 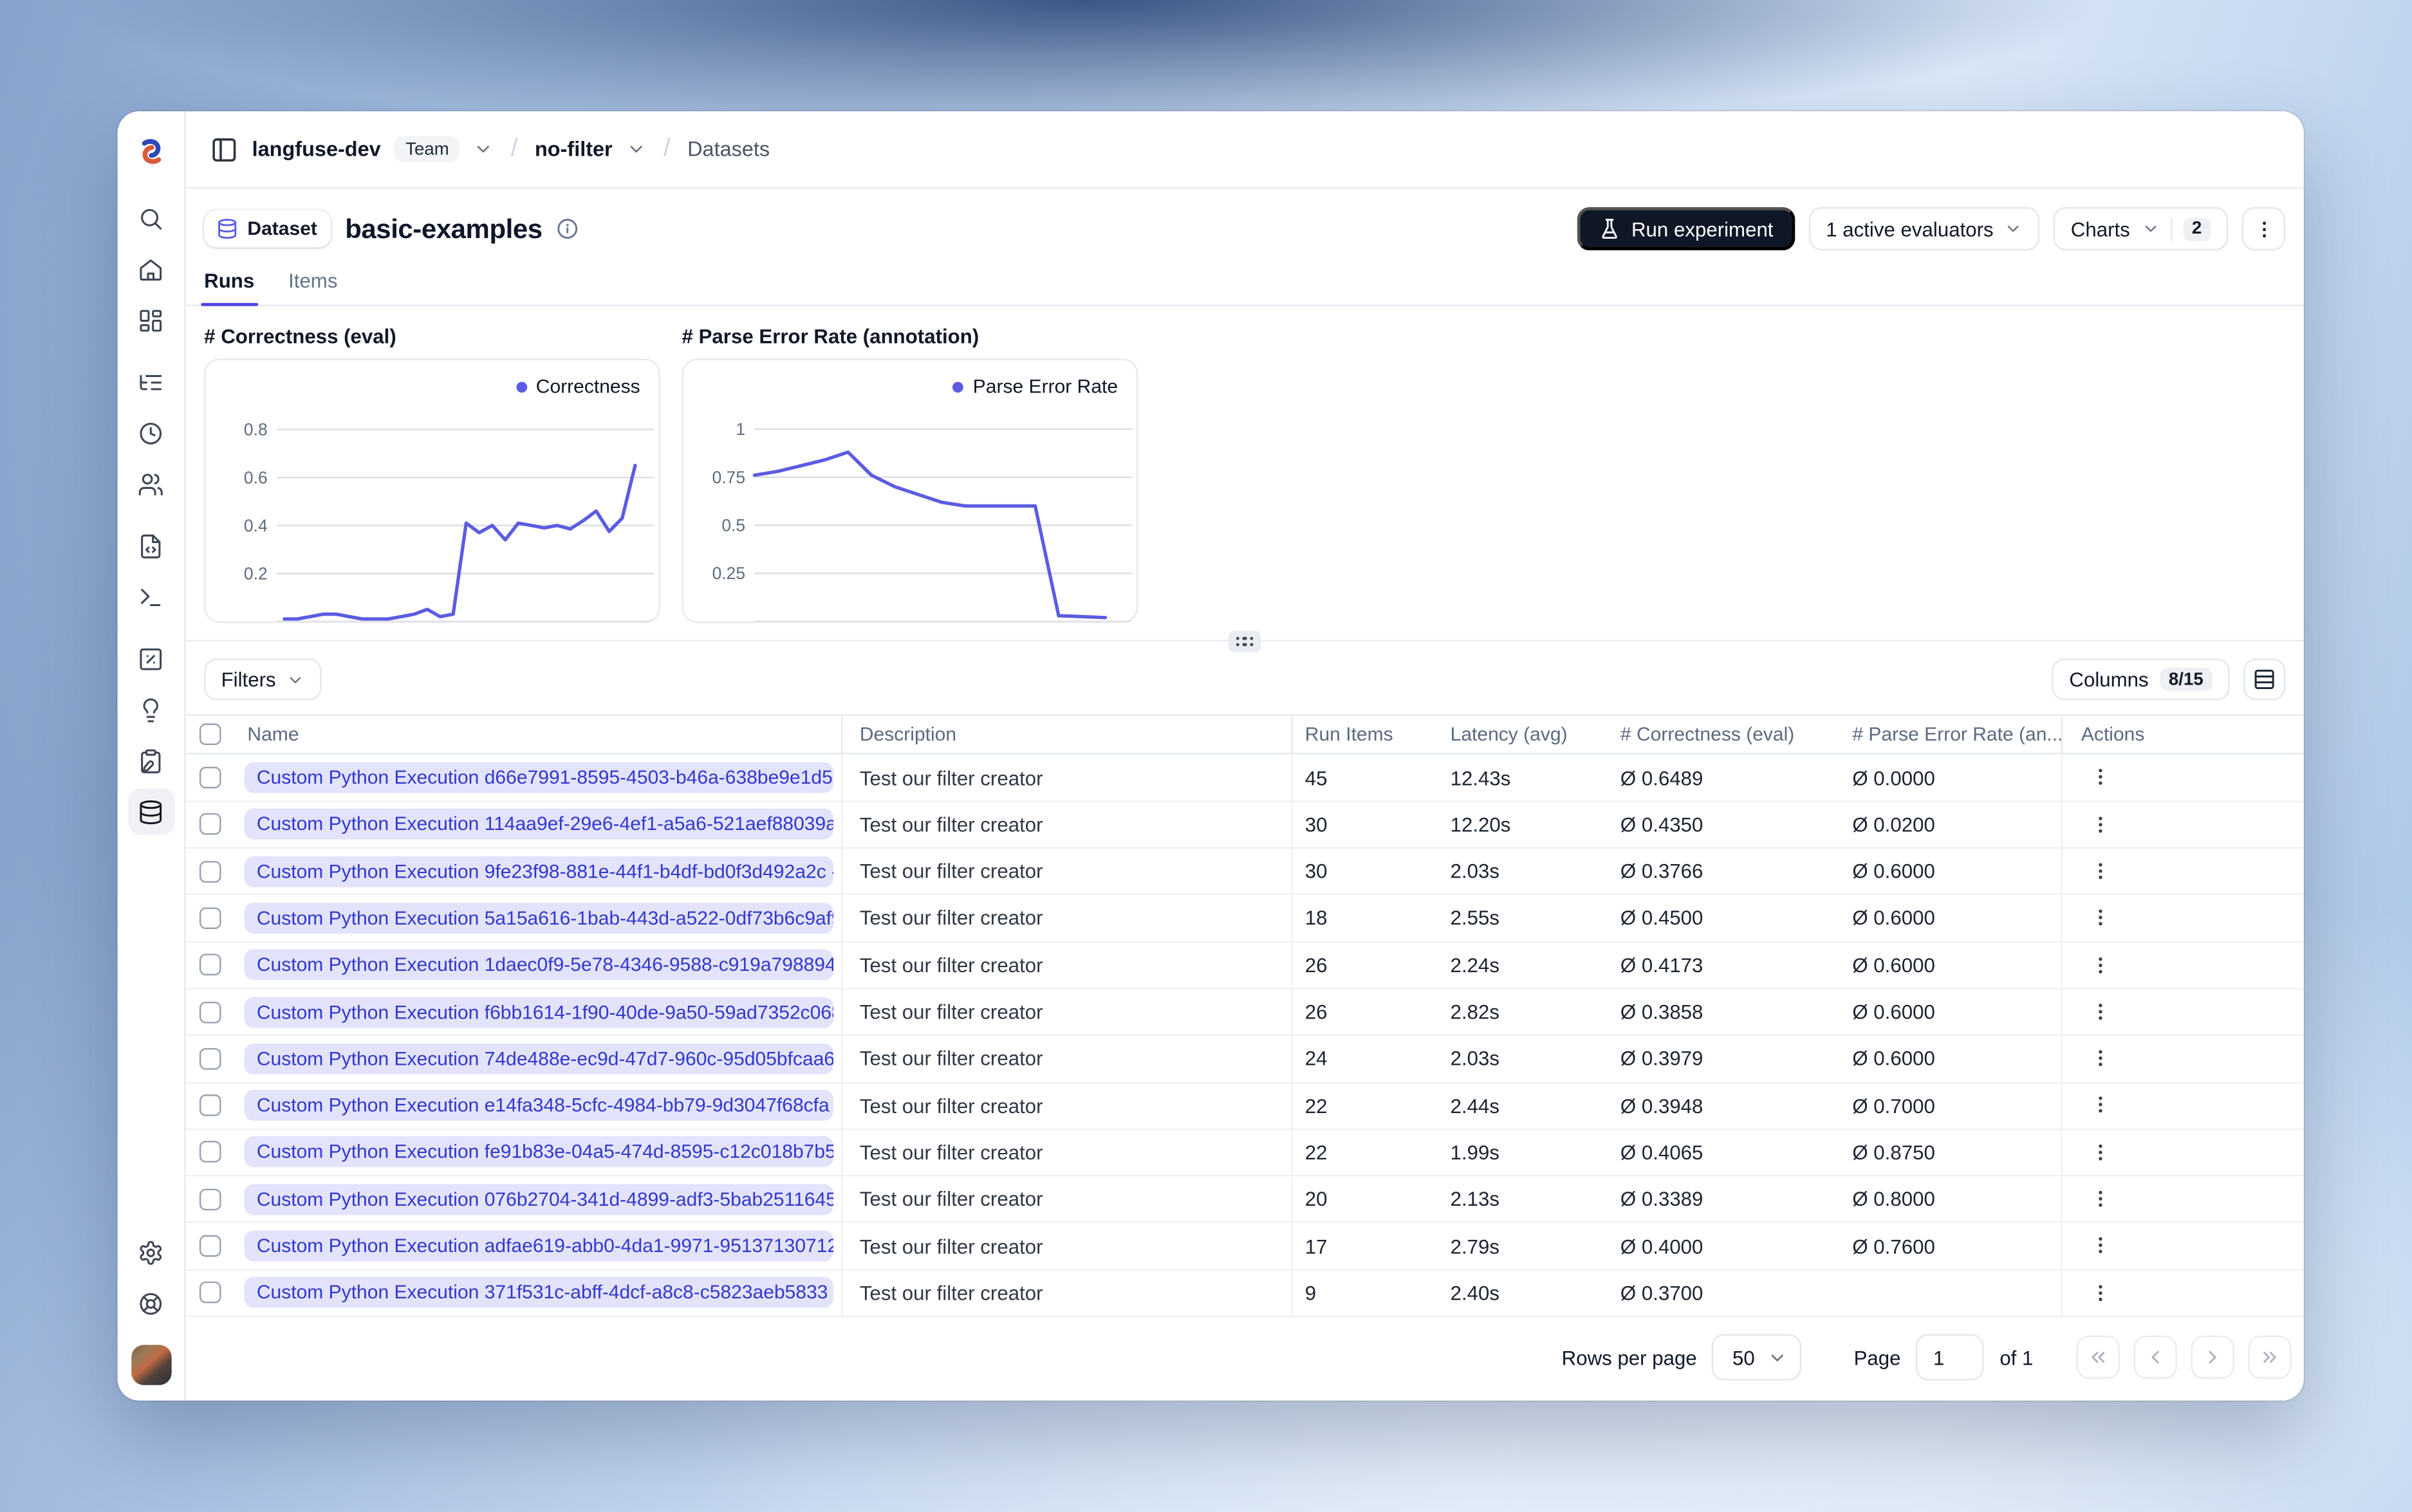 I want to click on sidebar-item-prompts, so click(x=150, y=545).